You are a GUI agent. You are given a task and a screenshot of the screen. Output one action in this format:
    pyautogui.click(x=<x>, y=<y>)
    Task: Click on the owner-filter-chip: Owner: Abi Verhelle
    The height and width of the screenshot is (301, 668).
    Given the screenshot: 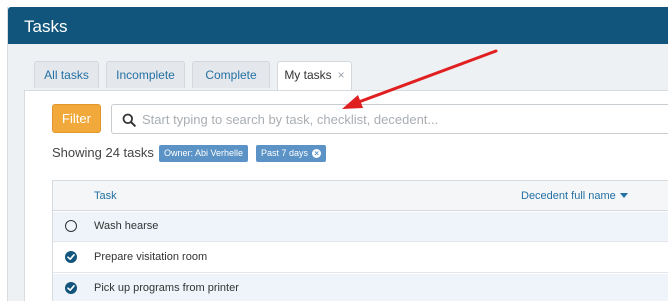 What is the action you would take?
    pyautogui.click(x=204, y=153)
    